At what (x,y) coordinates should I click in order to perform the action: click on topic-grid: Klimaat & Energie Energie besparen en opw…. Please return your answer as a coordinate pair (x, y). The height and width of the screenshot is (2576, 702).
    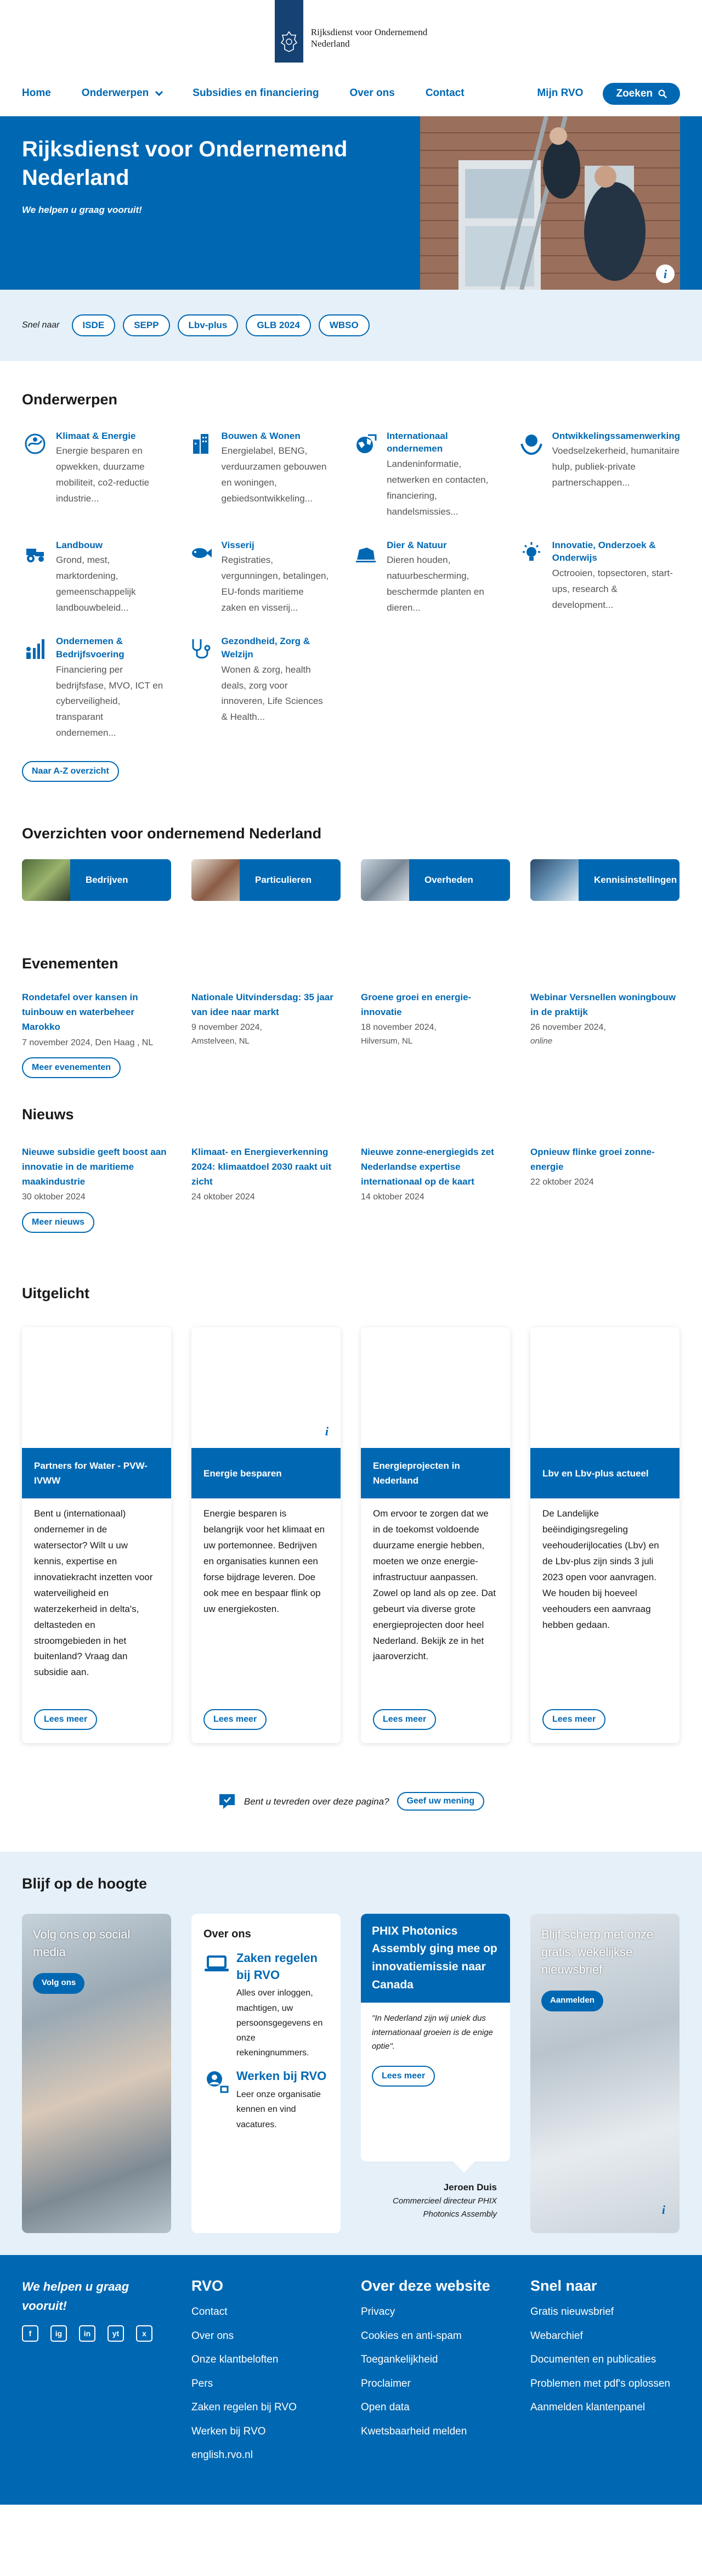
    Looking at the image, I should click on (351, 586).